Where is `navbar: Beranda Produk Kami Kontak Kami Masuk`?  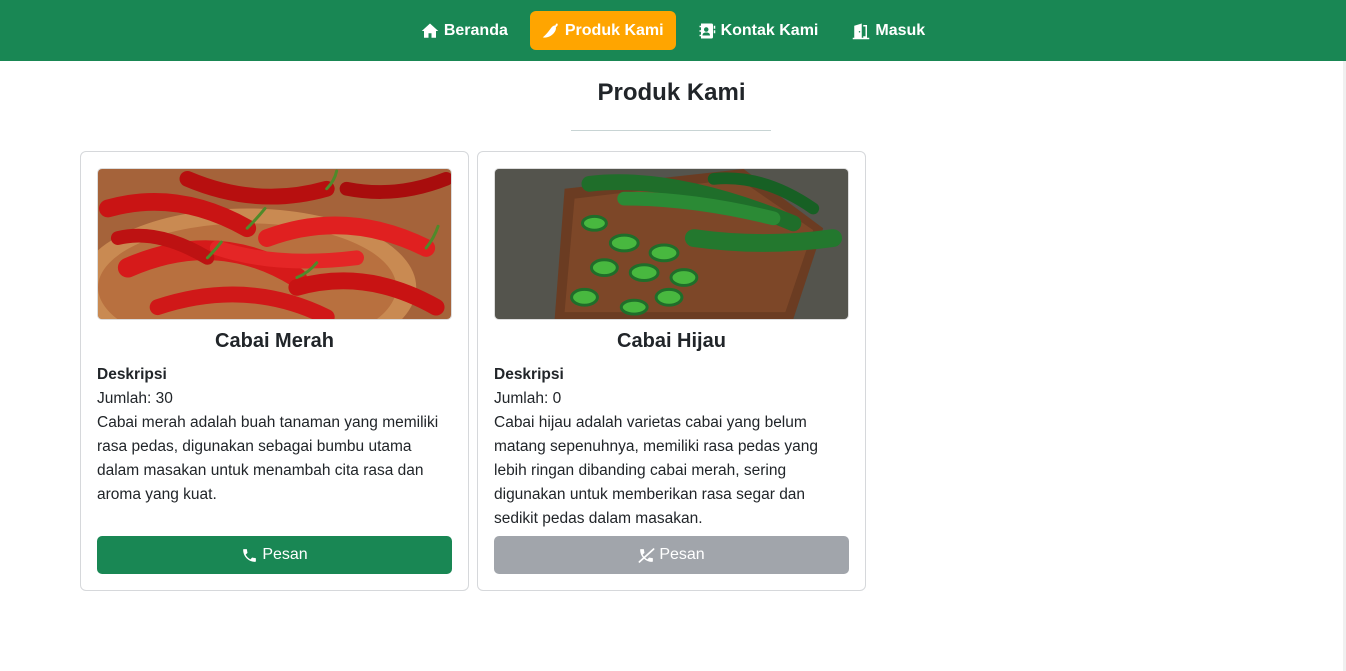 navbar: Beranda Produk Kami Kontak Kami Masuk is located at coordinates (673, 30).